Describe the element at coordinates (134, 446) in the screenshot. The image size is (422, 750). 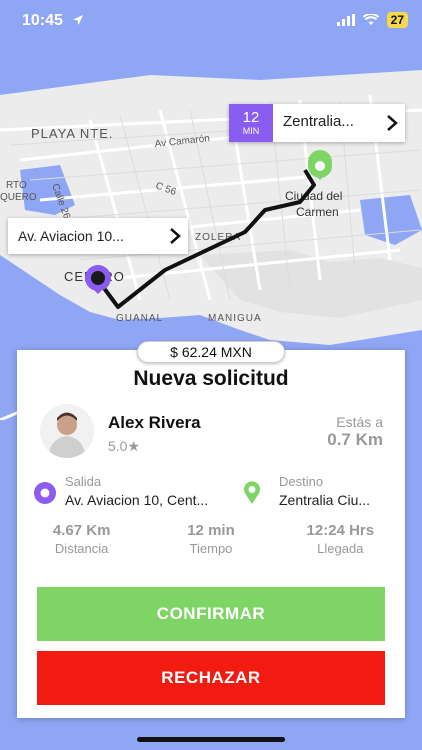
I see `star-icon: ★` at that location.